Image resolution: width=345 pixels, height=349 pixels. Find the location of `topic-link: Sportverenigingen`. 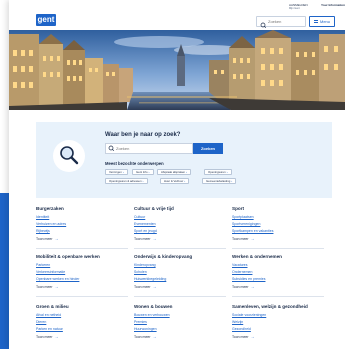

topic-link: Sportverenigingen is located at coordinates (278, 224).